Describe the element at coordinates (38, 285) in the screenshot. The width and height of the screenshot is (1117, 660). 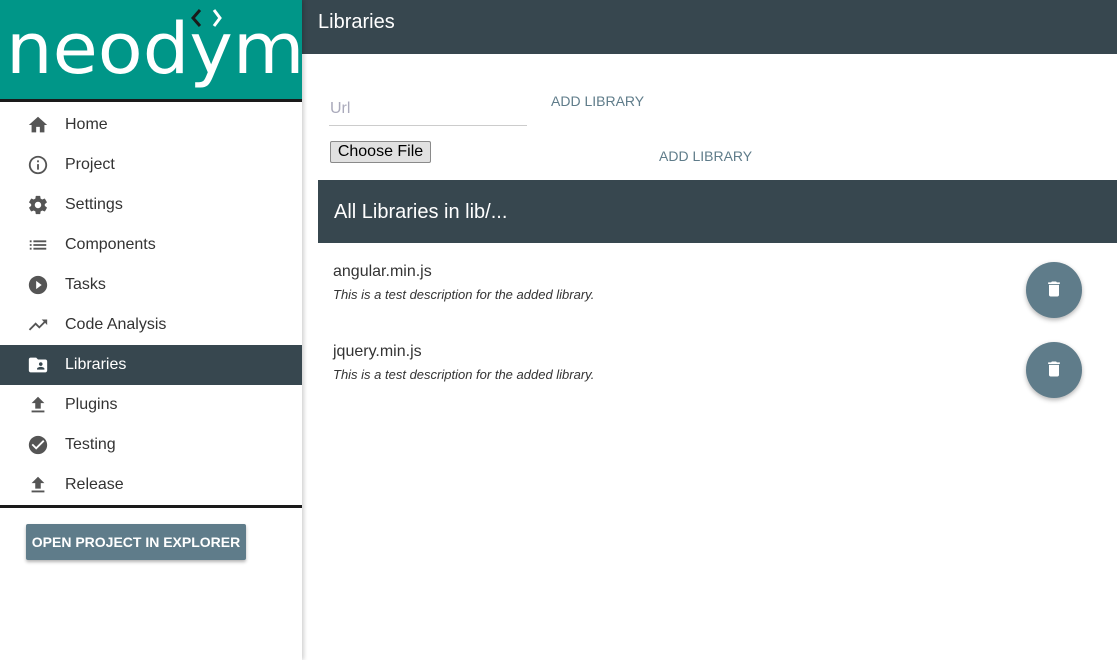
I see `play-circle-icon` at that location.